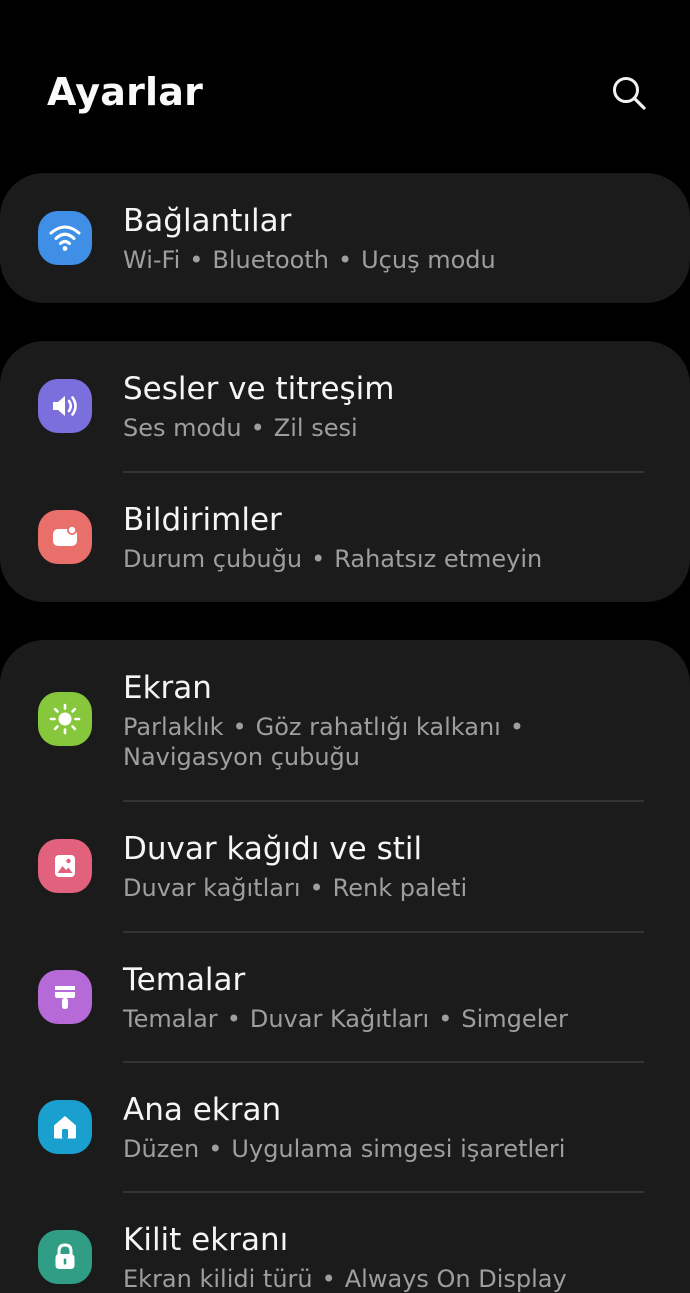 The width and height of the screenshot is (690, 1293). What do you see at coordinates (170, 1019) in the screenshot?
I see `subtitle-part: Temalar` at bounding box center [170, 1019].